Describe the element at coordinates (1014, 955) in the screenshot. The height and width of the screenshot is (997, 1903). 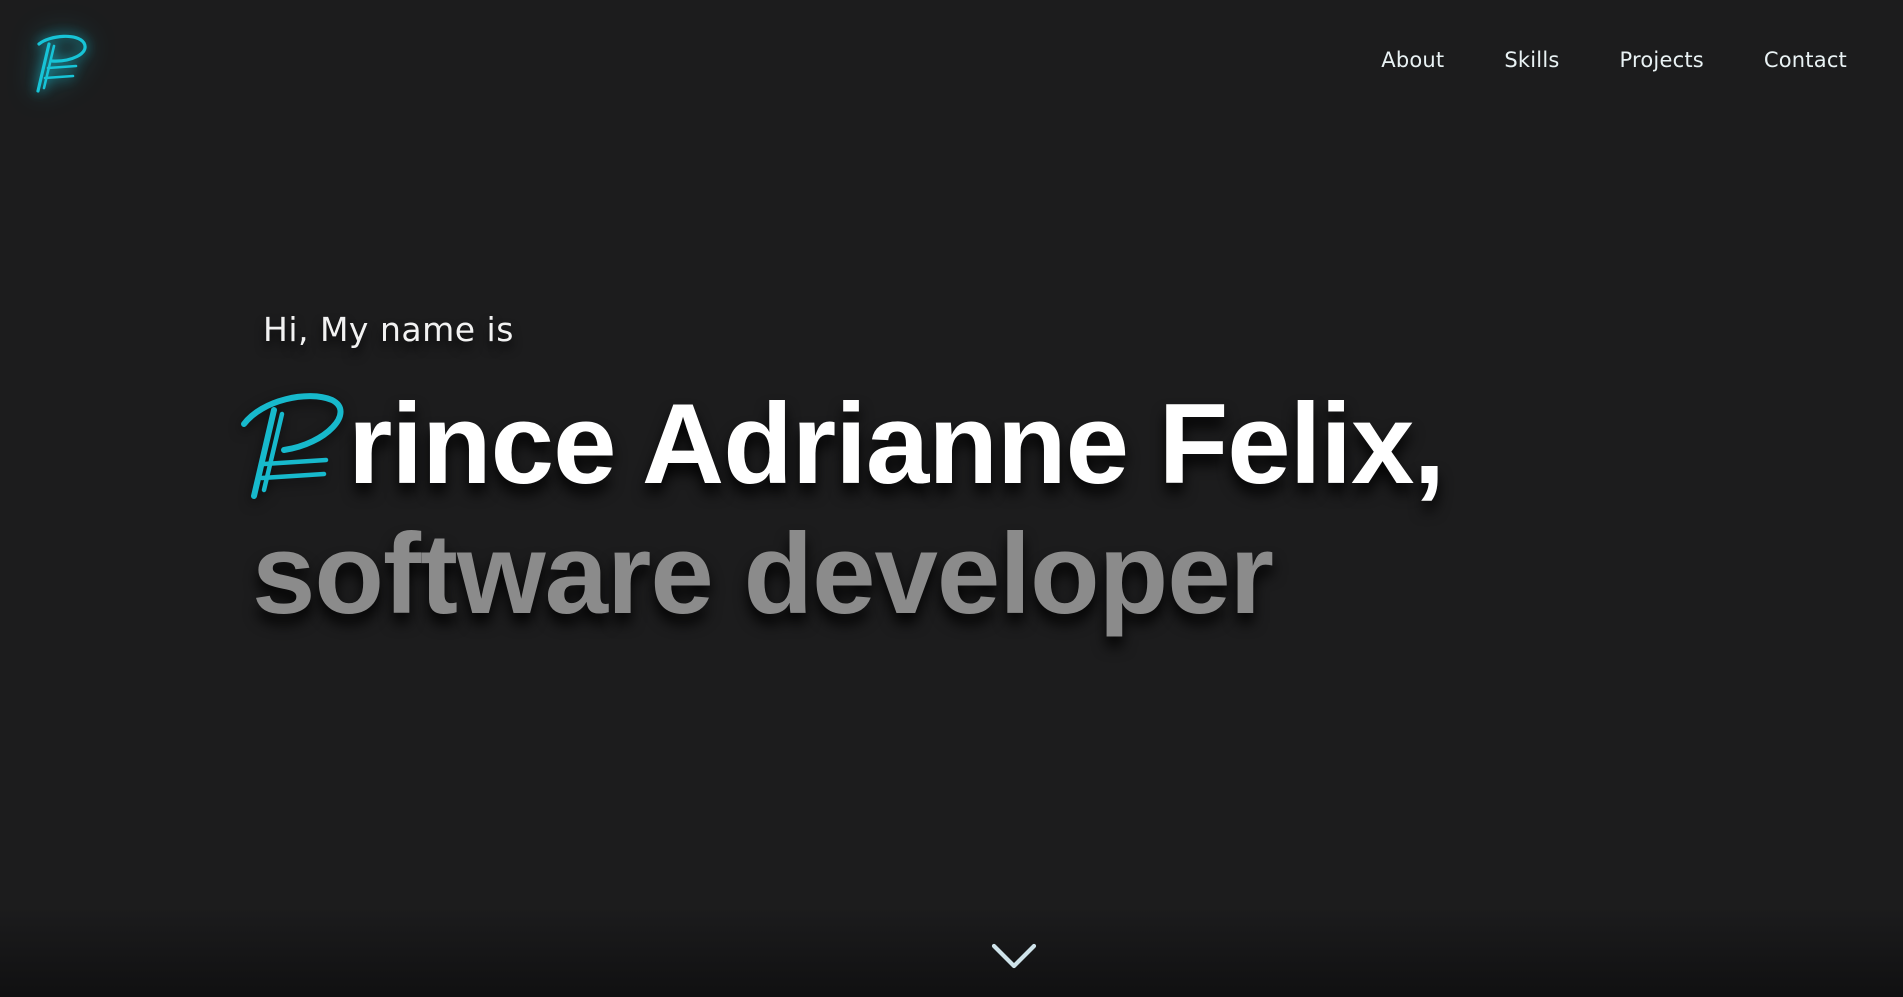
I see `chevron-down-icon` at that location.